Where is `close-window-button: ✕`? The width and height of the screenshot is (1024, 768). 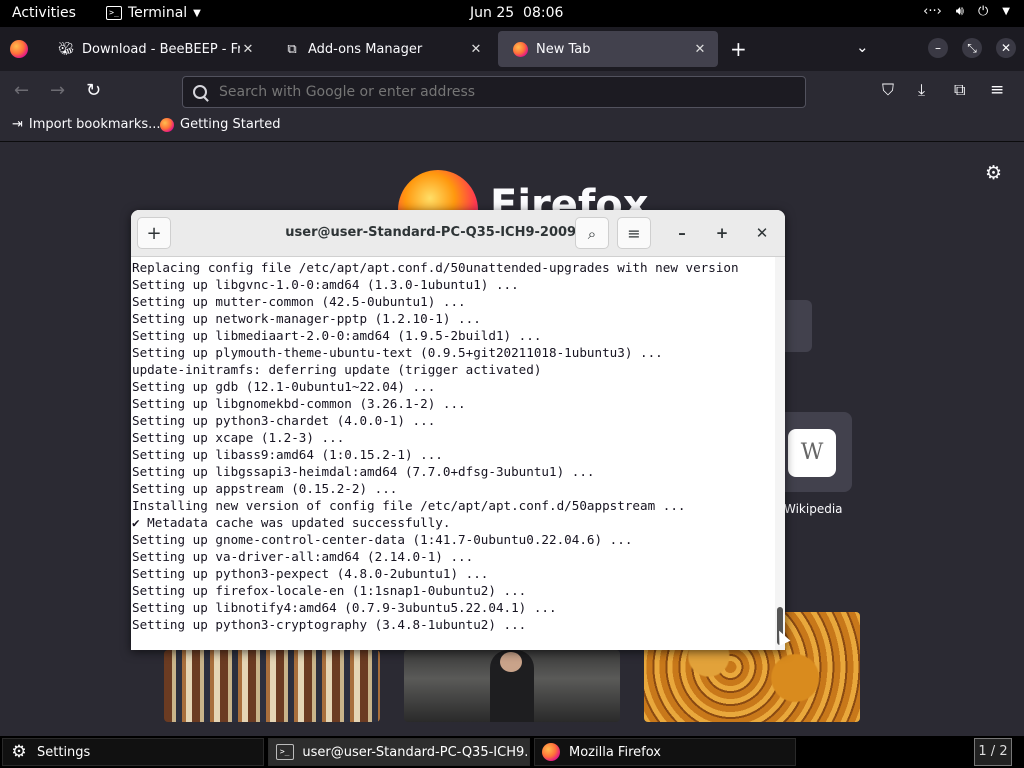 close-window-button: ✕ is located at coordinates (1006, 48).